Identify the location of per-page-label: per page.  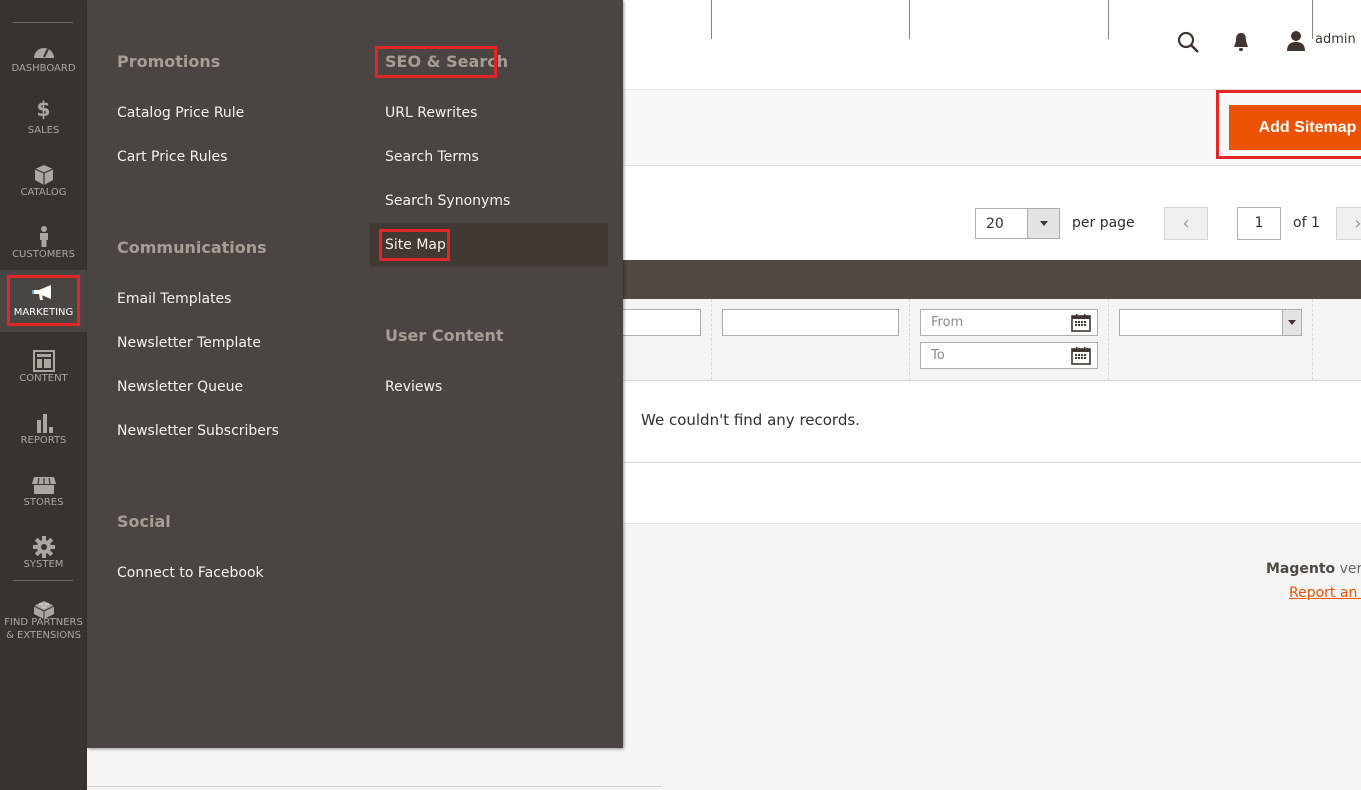
(1103, 223).